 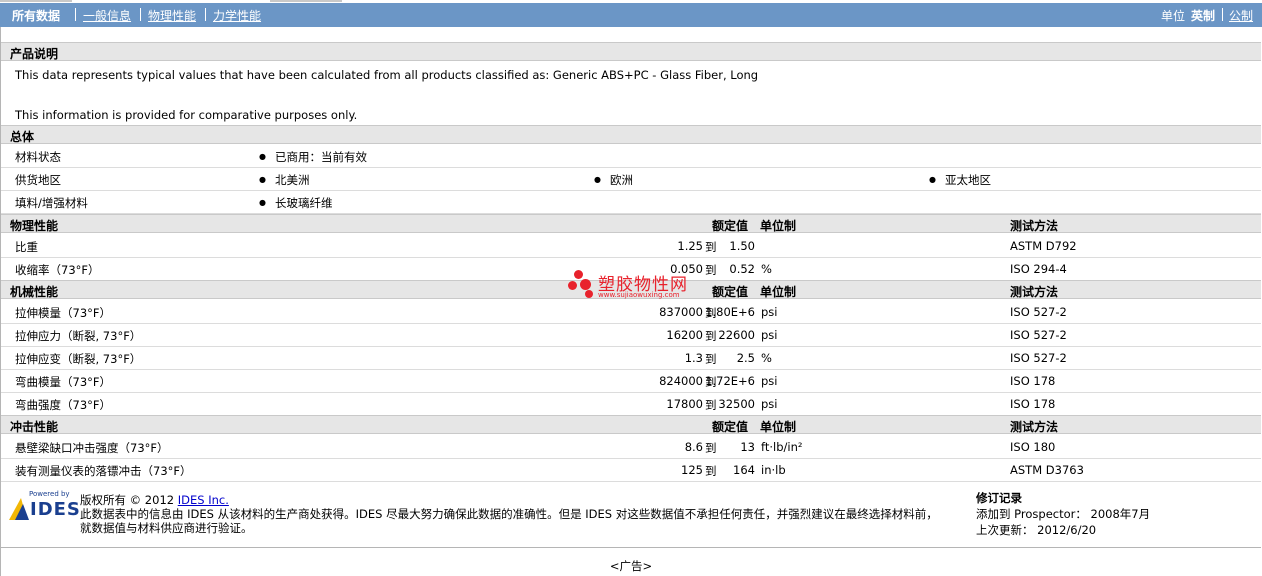 What do you see at coordinates (1038, 269) in the screenshot?
I see `test-method: ISO 294-4` at bounding box center [1038, 269].